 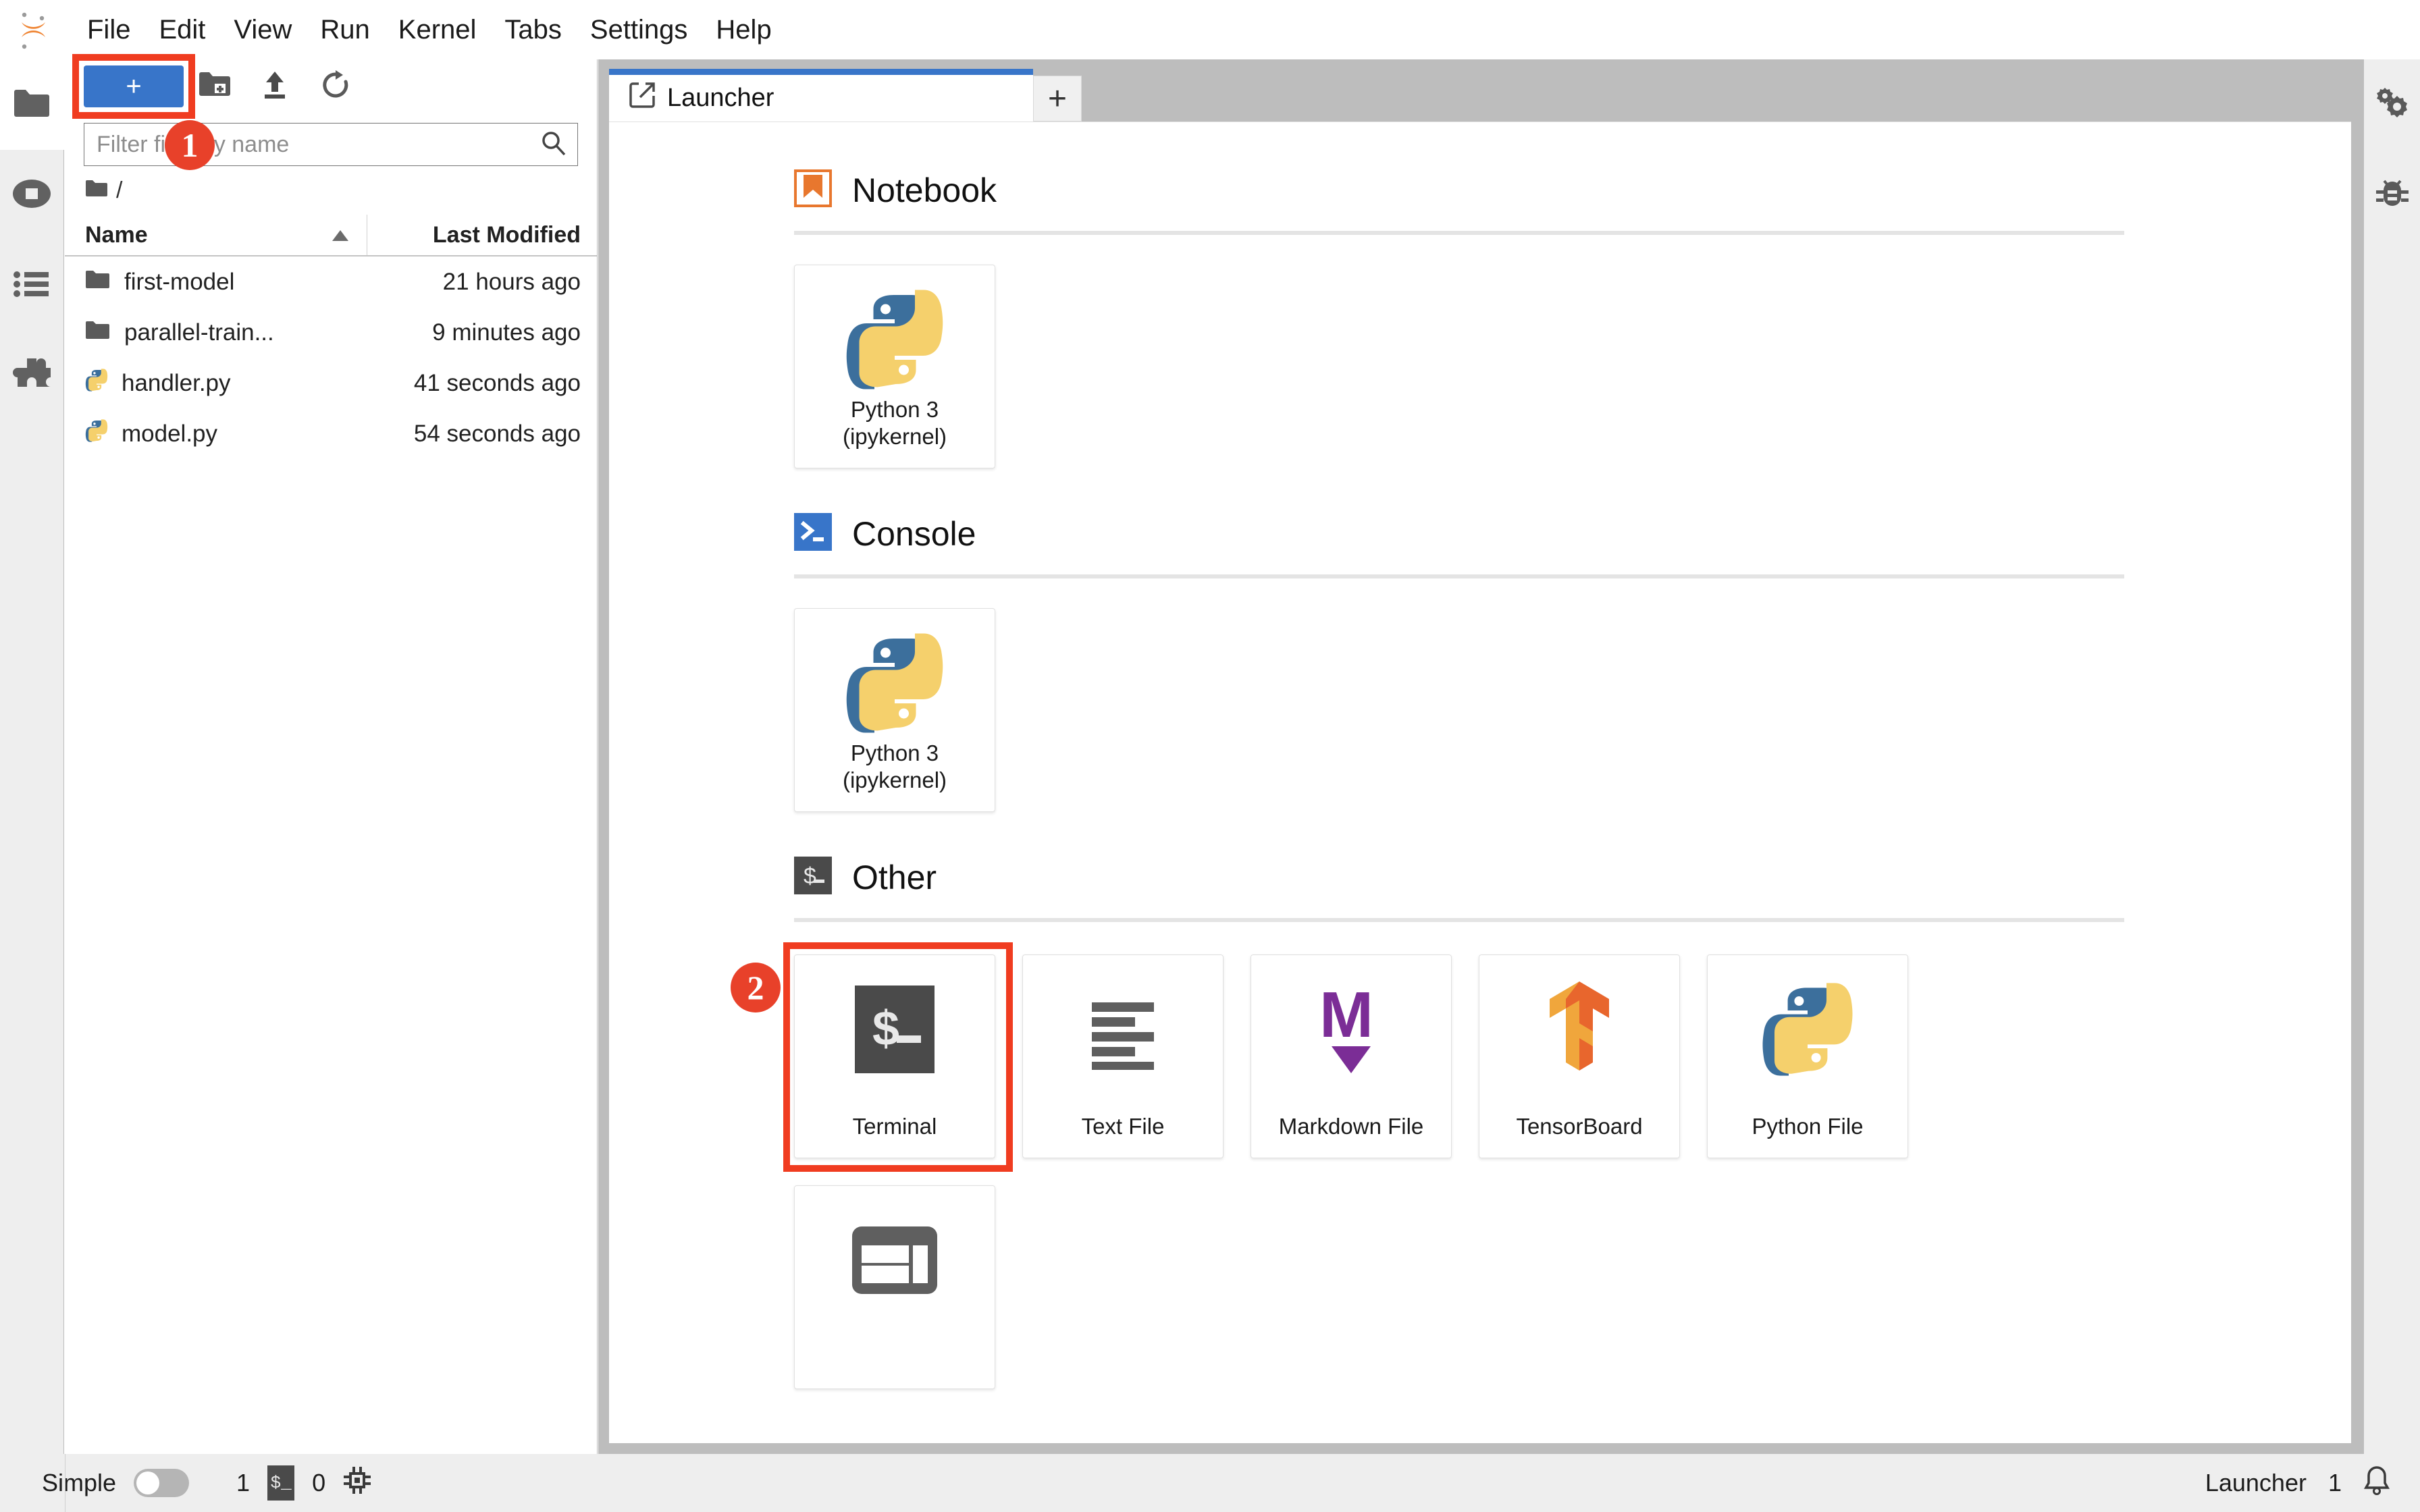 What do you see at coordinates (331, 281) in the screenshot?
I see `table-row: first-model 21 hours ago` at bounding box center [331, 281].